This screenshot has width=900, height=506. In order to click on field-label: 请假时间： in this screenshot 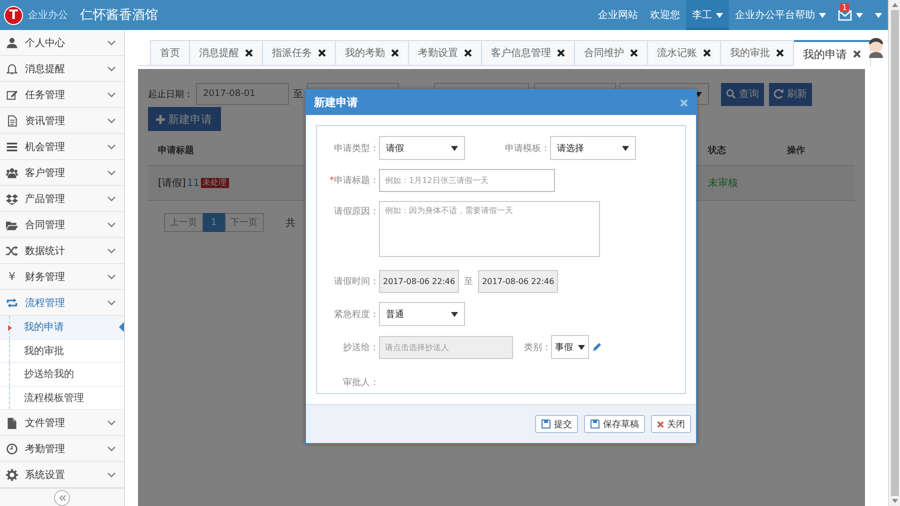, I will do `click(356, 282)`.